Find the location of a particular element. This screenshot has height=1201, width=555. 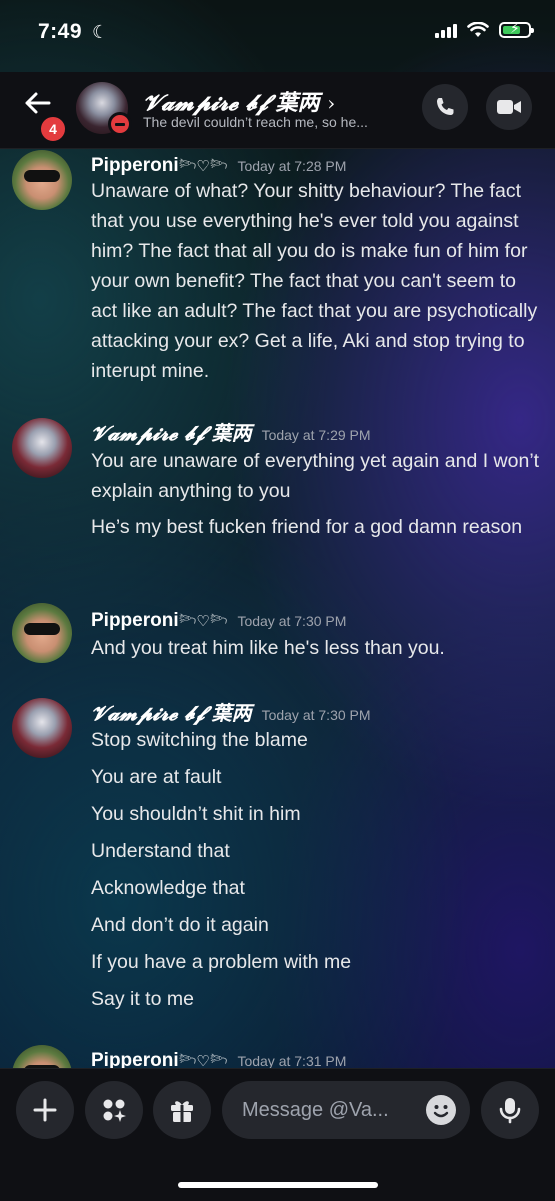

clock: 7:49 is located at coordinates (60, 31).